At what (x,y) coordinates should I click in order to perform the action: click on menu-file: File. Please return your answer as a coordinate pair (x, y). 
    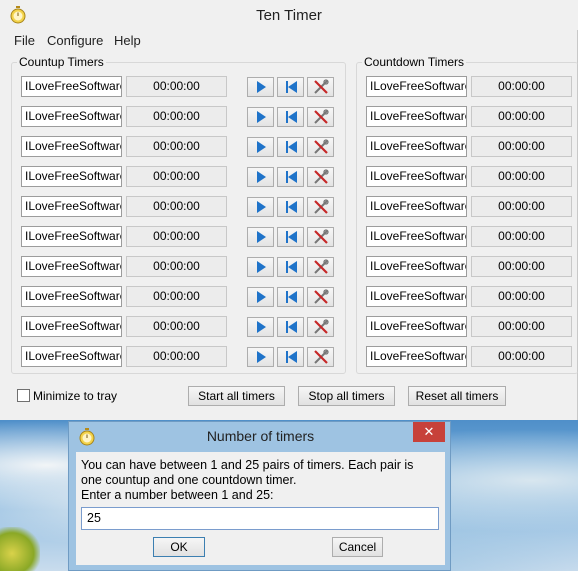
    Looking at the image, I should click on (24, 40).